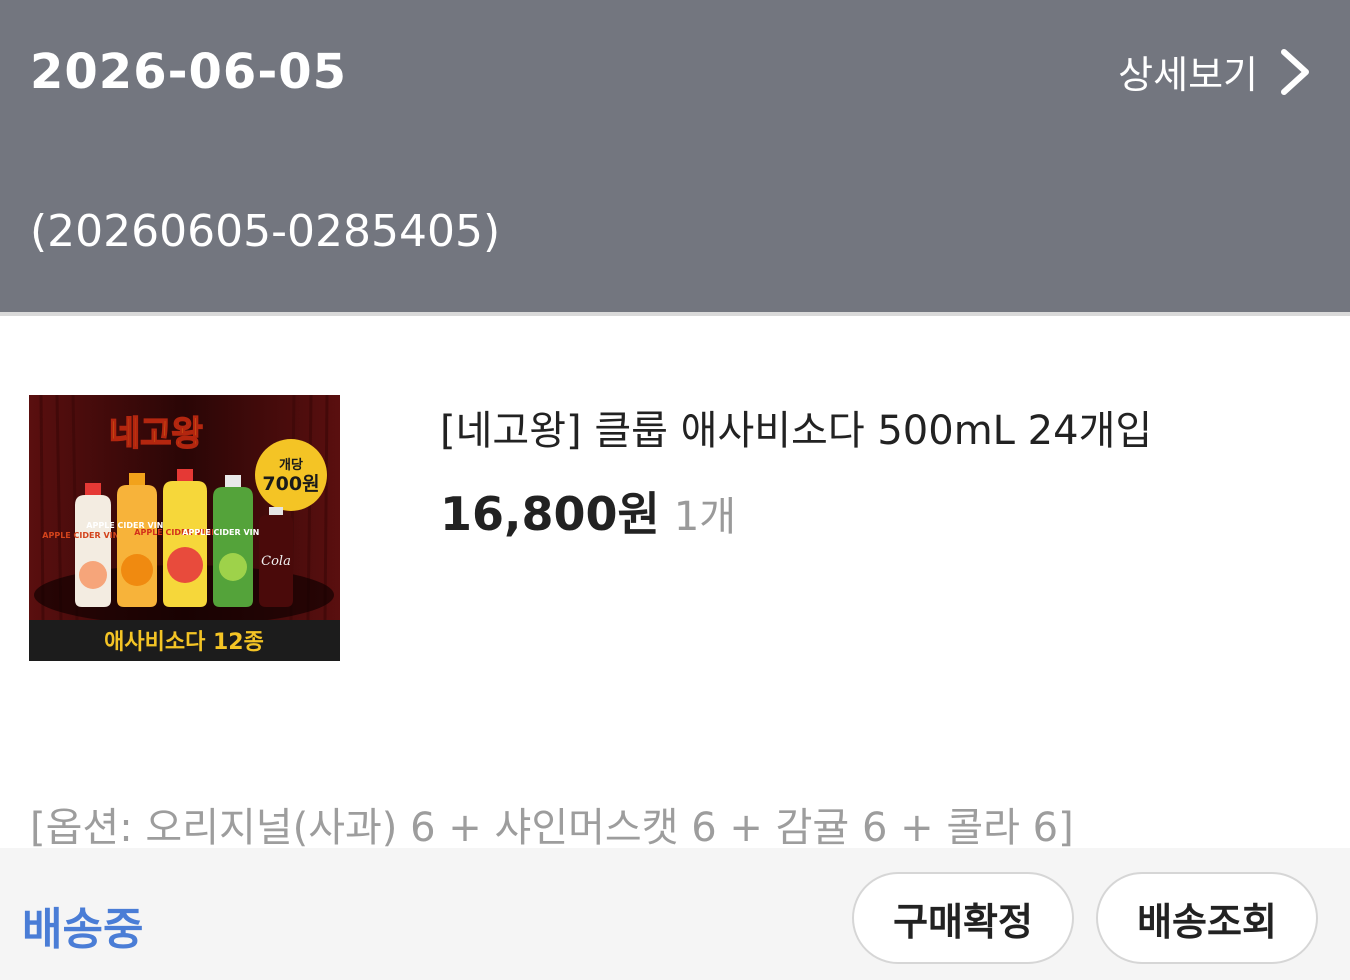  Describe the element at coordinates (675, 314) in the screenshot. I see `divider` at that location.